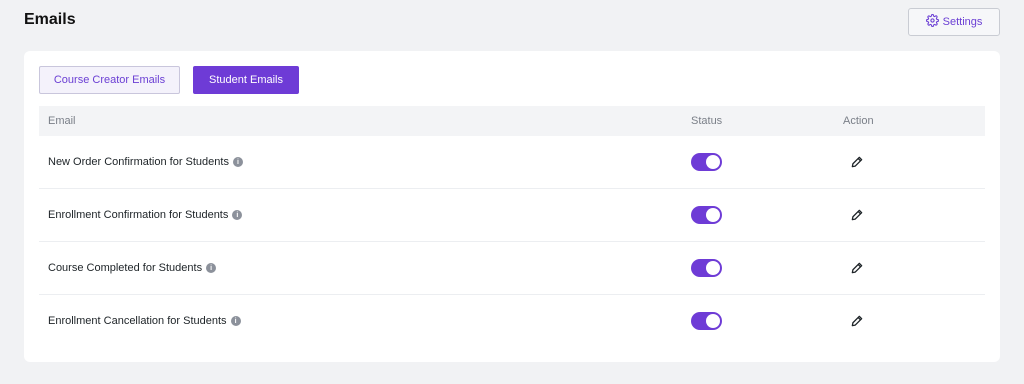 Image resolution: width=1024 pixels, height=384 pixels. I want to click on table-row: Enrollment Cancellation for Students i, so click(512, 321).